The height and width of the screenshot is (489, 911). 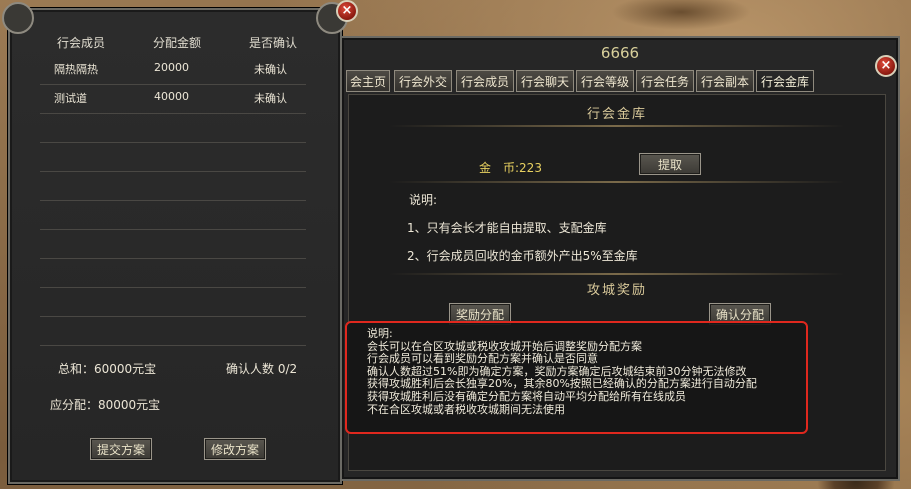 What do you see at coordinates (105, 405) in the screenshot?
I see `due-amount: 应分配：80000元宝` at bounding box center [105, 405].